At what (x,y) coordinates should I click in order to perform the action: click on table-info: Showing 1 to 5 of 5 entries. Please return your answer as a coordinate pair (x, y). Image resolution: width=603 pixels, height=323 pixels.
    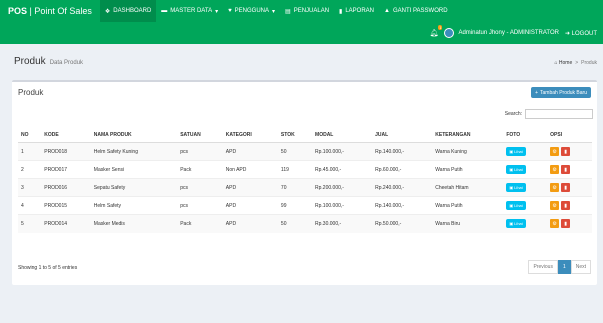
    Looking at the image, I should click on (48, 268).